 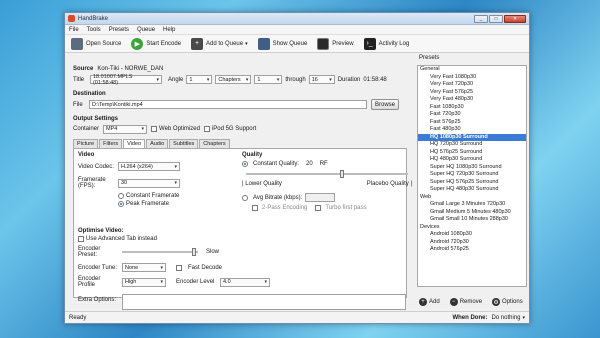 I want to click on menu-file: File, so click(x=74, y=30).